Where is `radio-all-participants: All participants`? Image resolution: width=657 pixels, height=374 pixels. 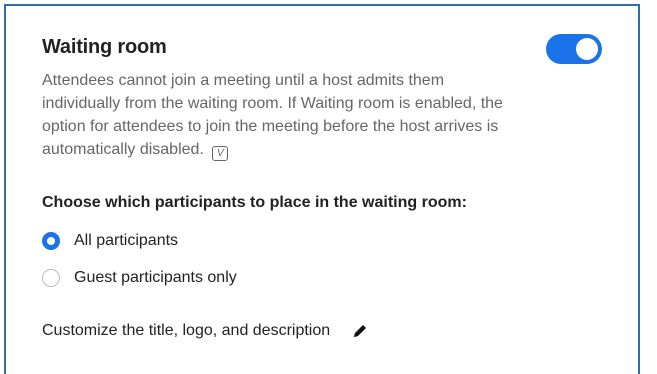
radio-all-participants: All participants is located at coordinates (110, 241).